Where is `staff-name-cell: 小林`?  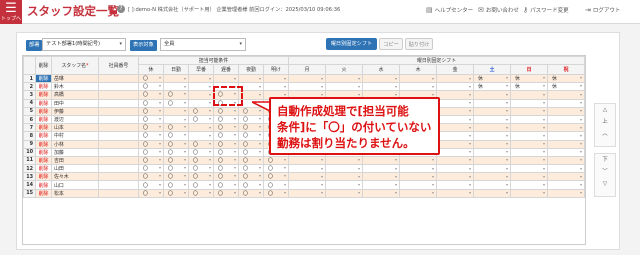 staff-name-cell: 小林 is located at coordinates (75, 144).